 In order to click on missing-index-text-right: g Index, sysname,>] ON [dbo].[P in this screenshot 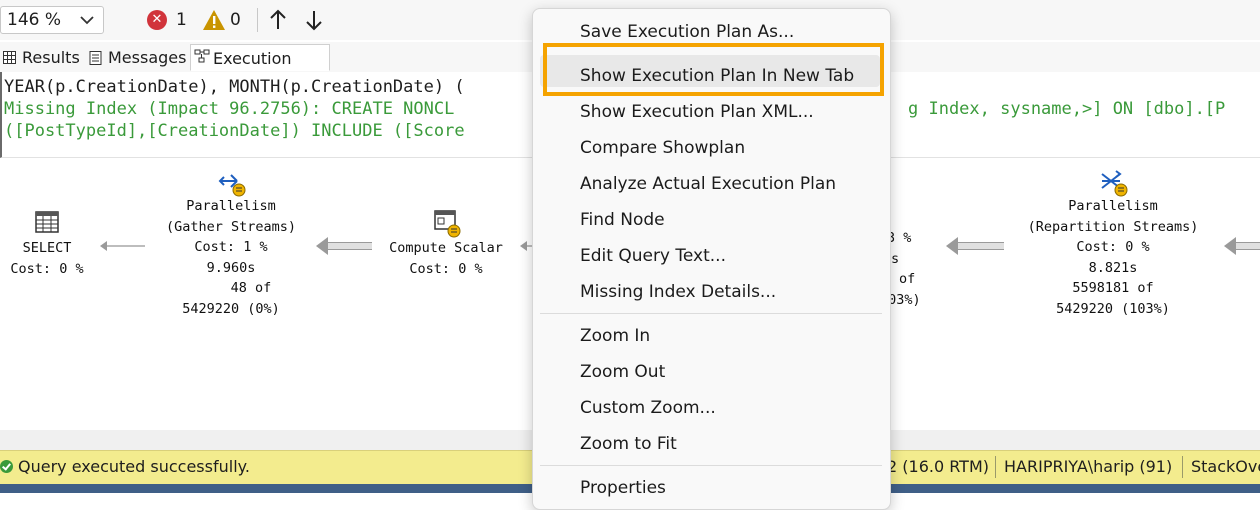, I will do `click(1067, 109)`.